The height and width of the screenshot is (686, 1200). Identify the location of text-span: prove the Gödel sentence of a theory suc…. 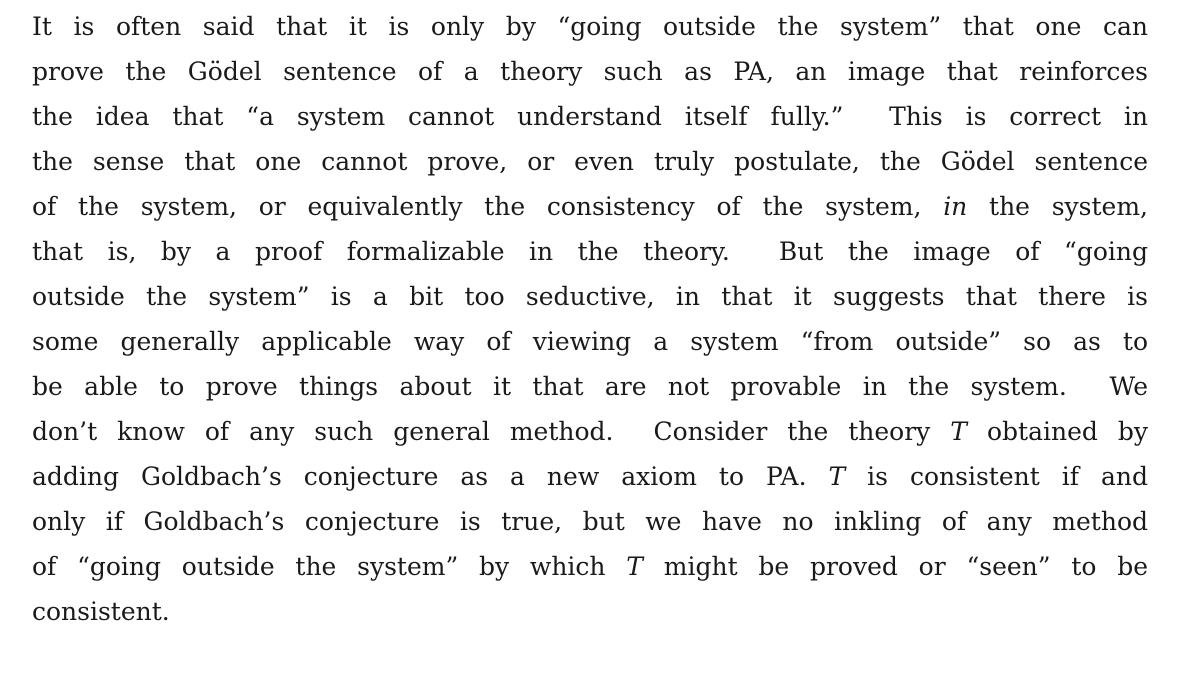
(590, 71).